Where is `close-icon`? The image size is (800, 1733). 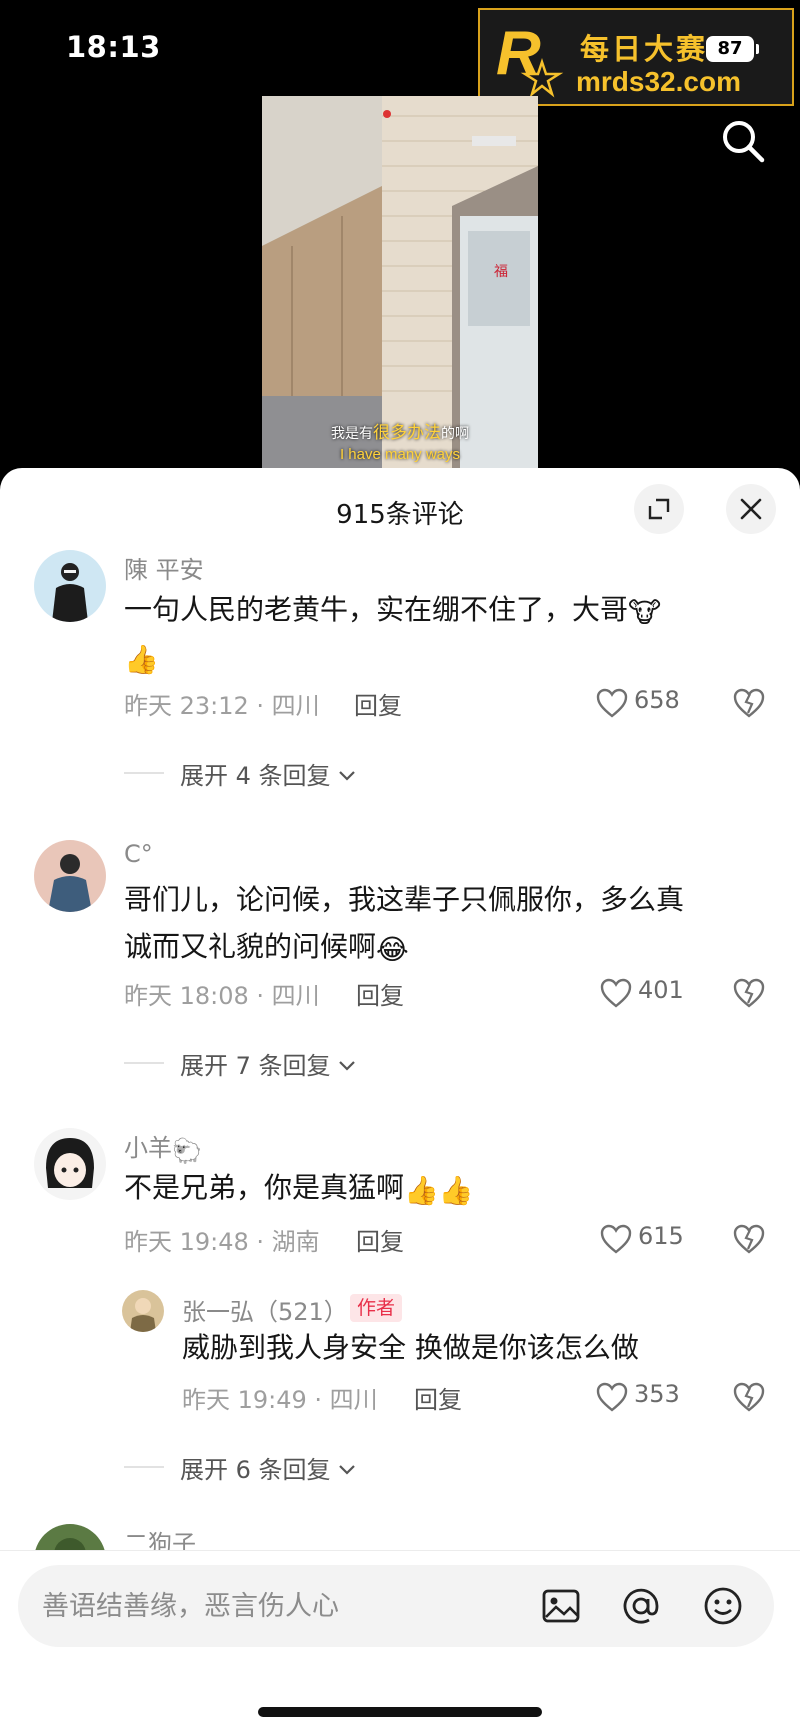
close-icon is located at coordinates (751, 509).